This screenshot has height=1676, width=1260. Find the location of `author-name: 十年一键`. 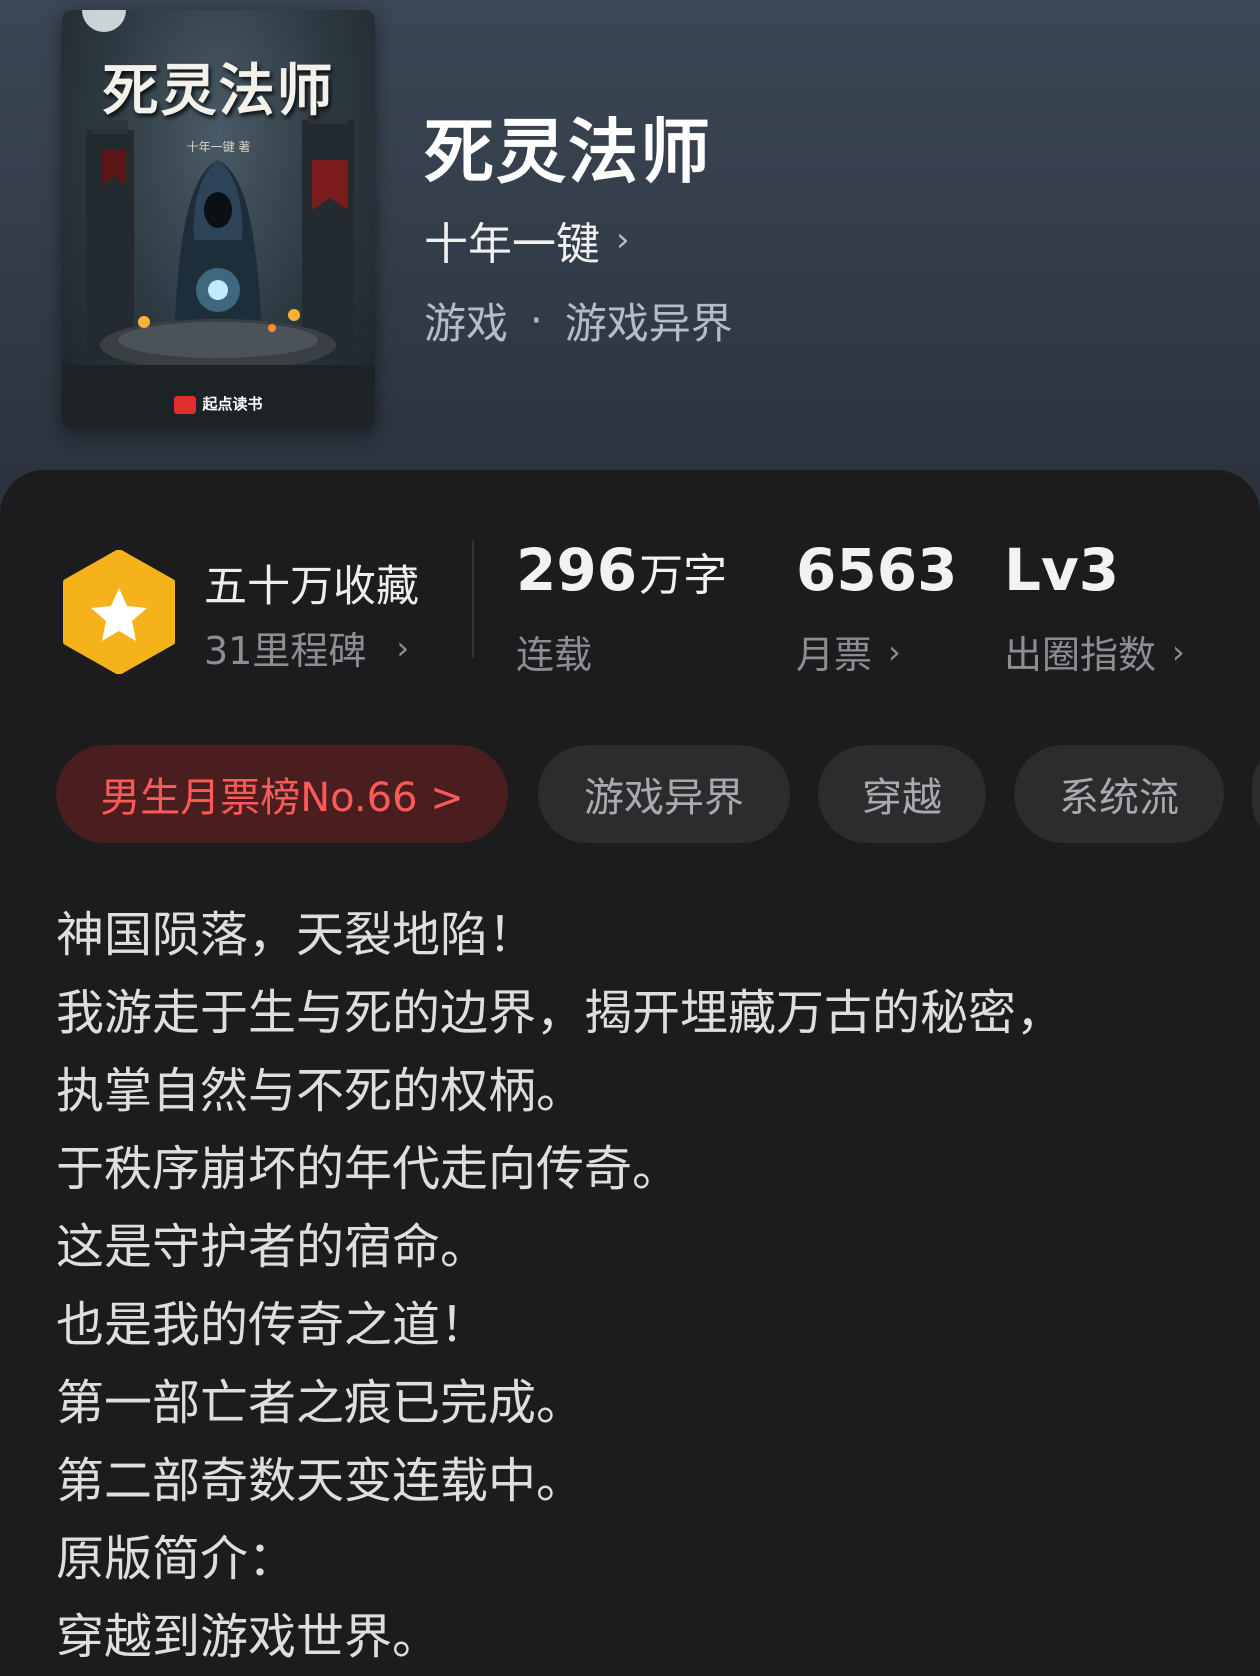

author-name: 十年一键 is located at coordinates (512, 244).